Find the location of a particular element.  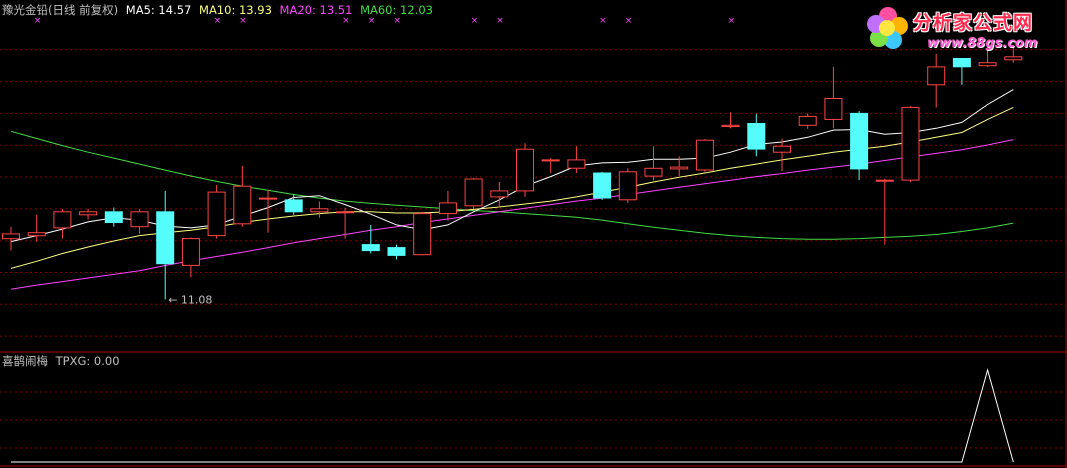

logo-url: www.88gs.com is located at coordinates (982, 43).